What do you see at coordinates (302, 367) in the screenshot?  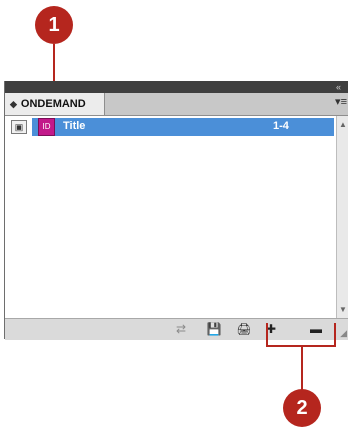 I see `callout-2-leader` at bounding box center [302, 367].